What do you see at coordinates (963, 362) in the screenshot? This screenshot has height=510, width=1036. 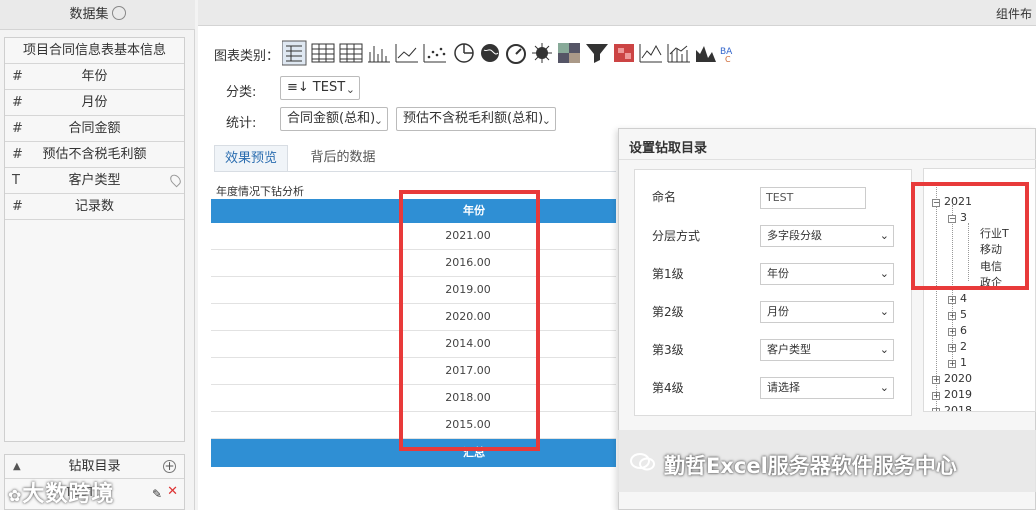 I see `tree-node-label: 1` at bounding box center [963, 362].